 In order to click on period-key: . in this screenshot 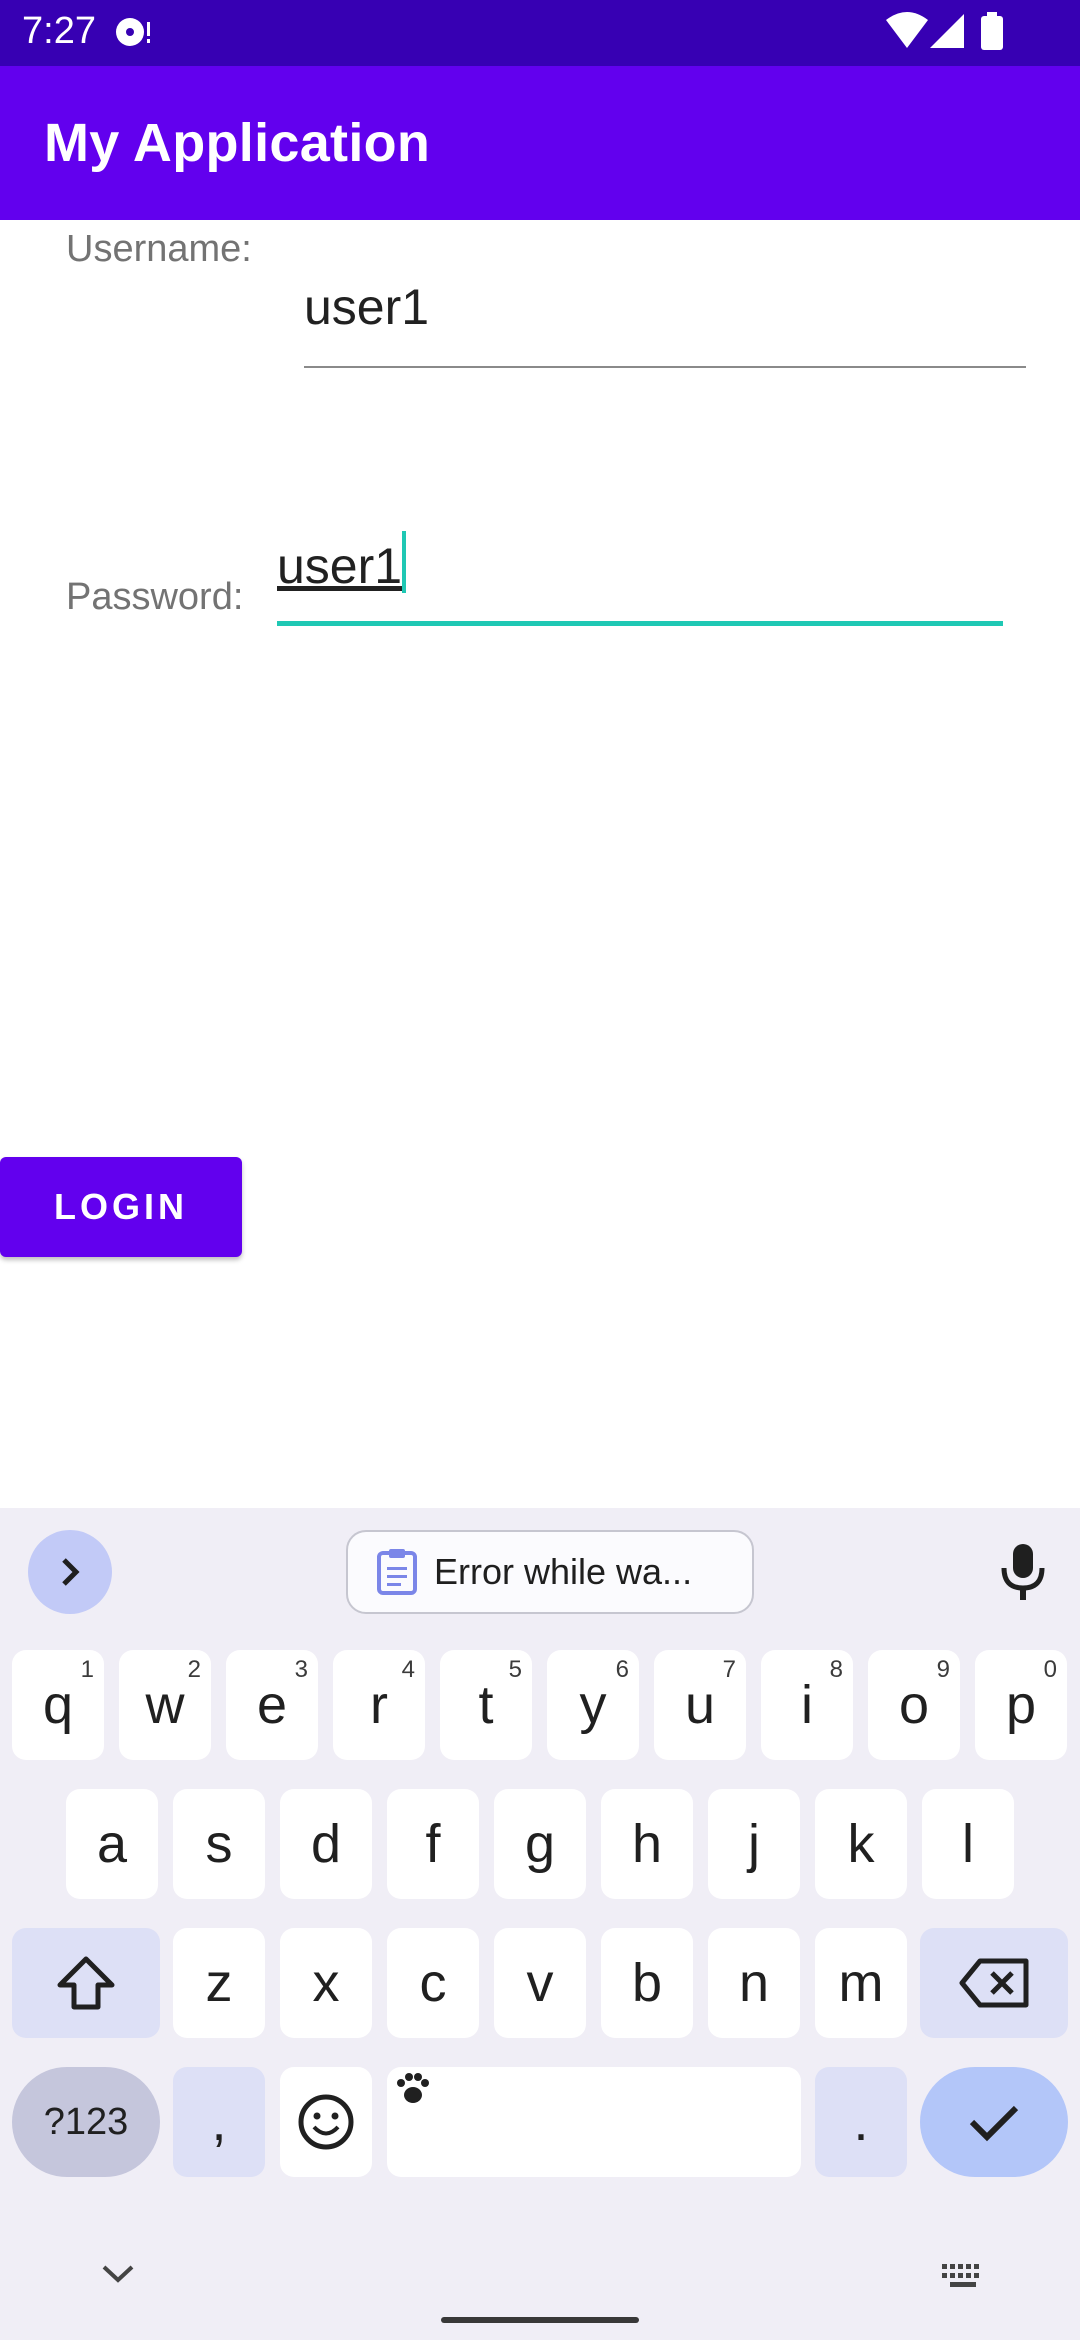, I will do `click(861, 2122)`.